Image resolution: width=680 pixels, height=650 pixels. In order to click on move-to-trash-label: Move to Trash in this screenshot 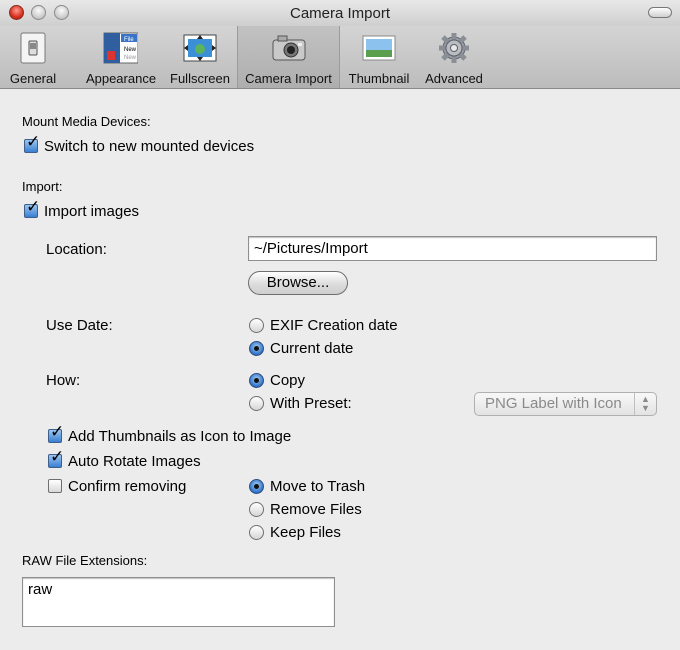, I will do `click(317, 486)`.